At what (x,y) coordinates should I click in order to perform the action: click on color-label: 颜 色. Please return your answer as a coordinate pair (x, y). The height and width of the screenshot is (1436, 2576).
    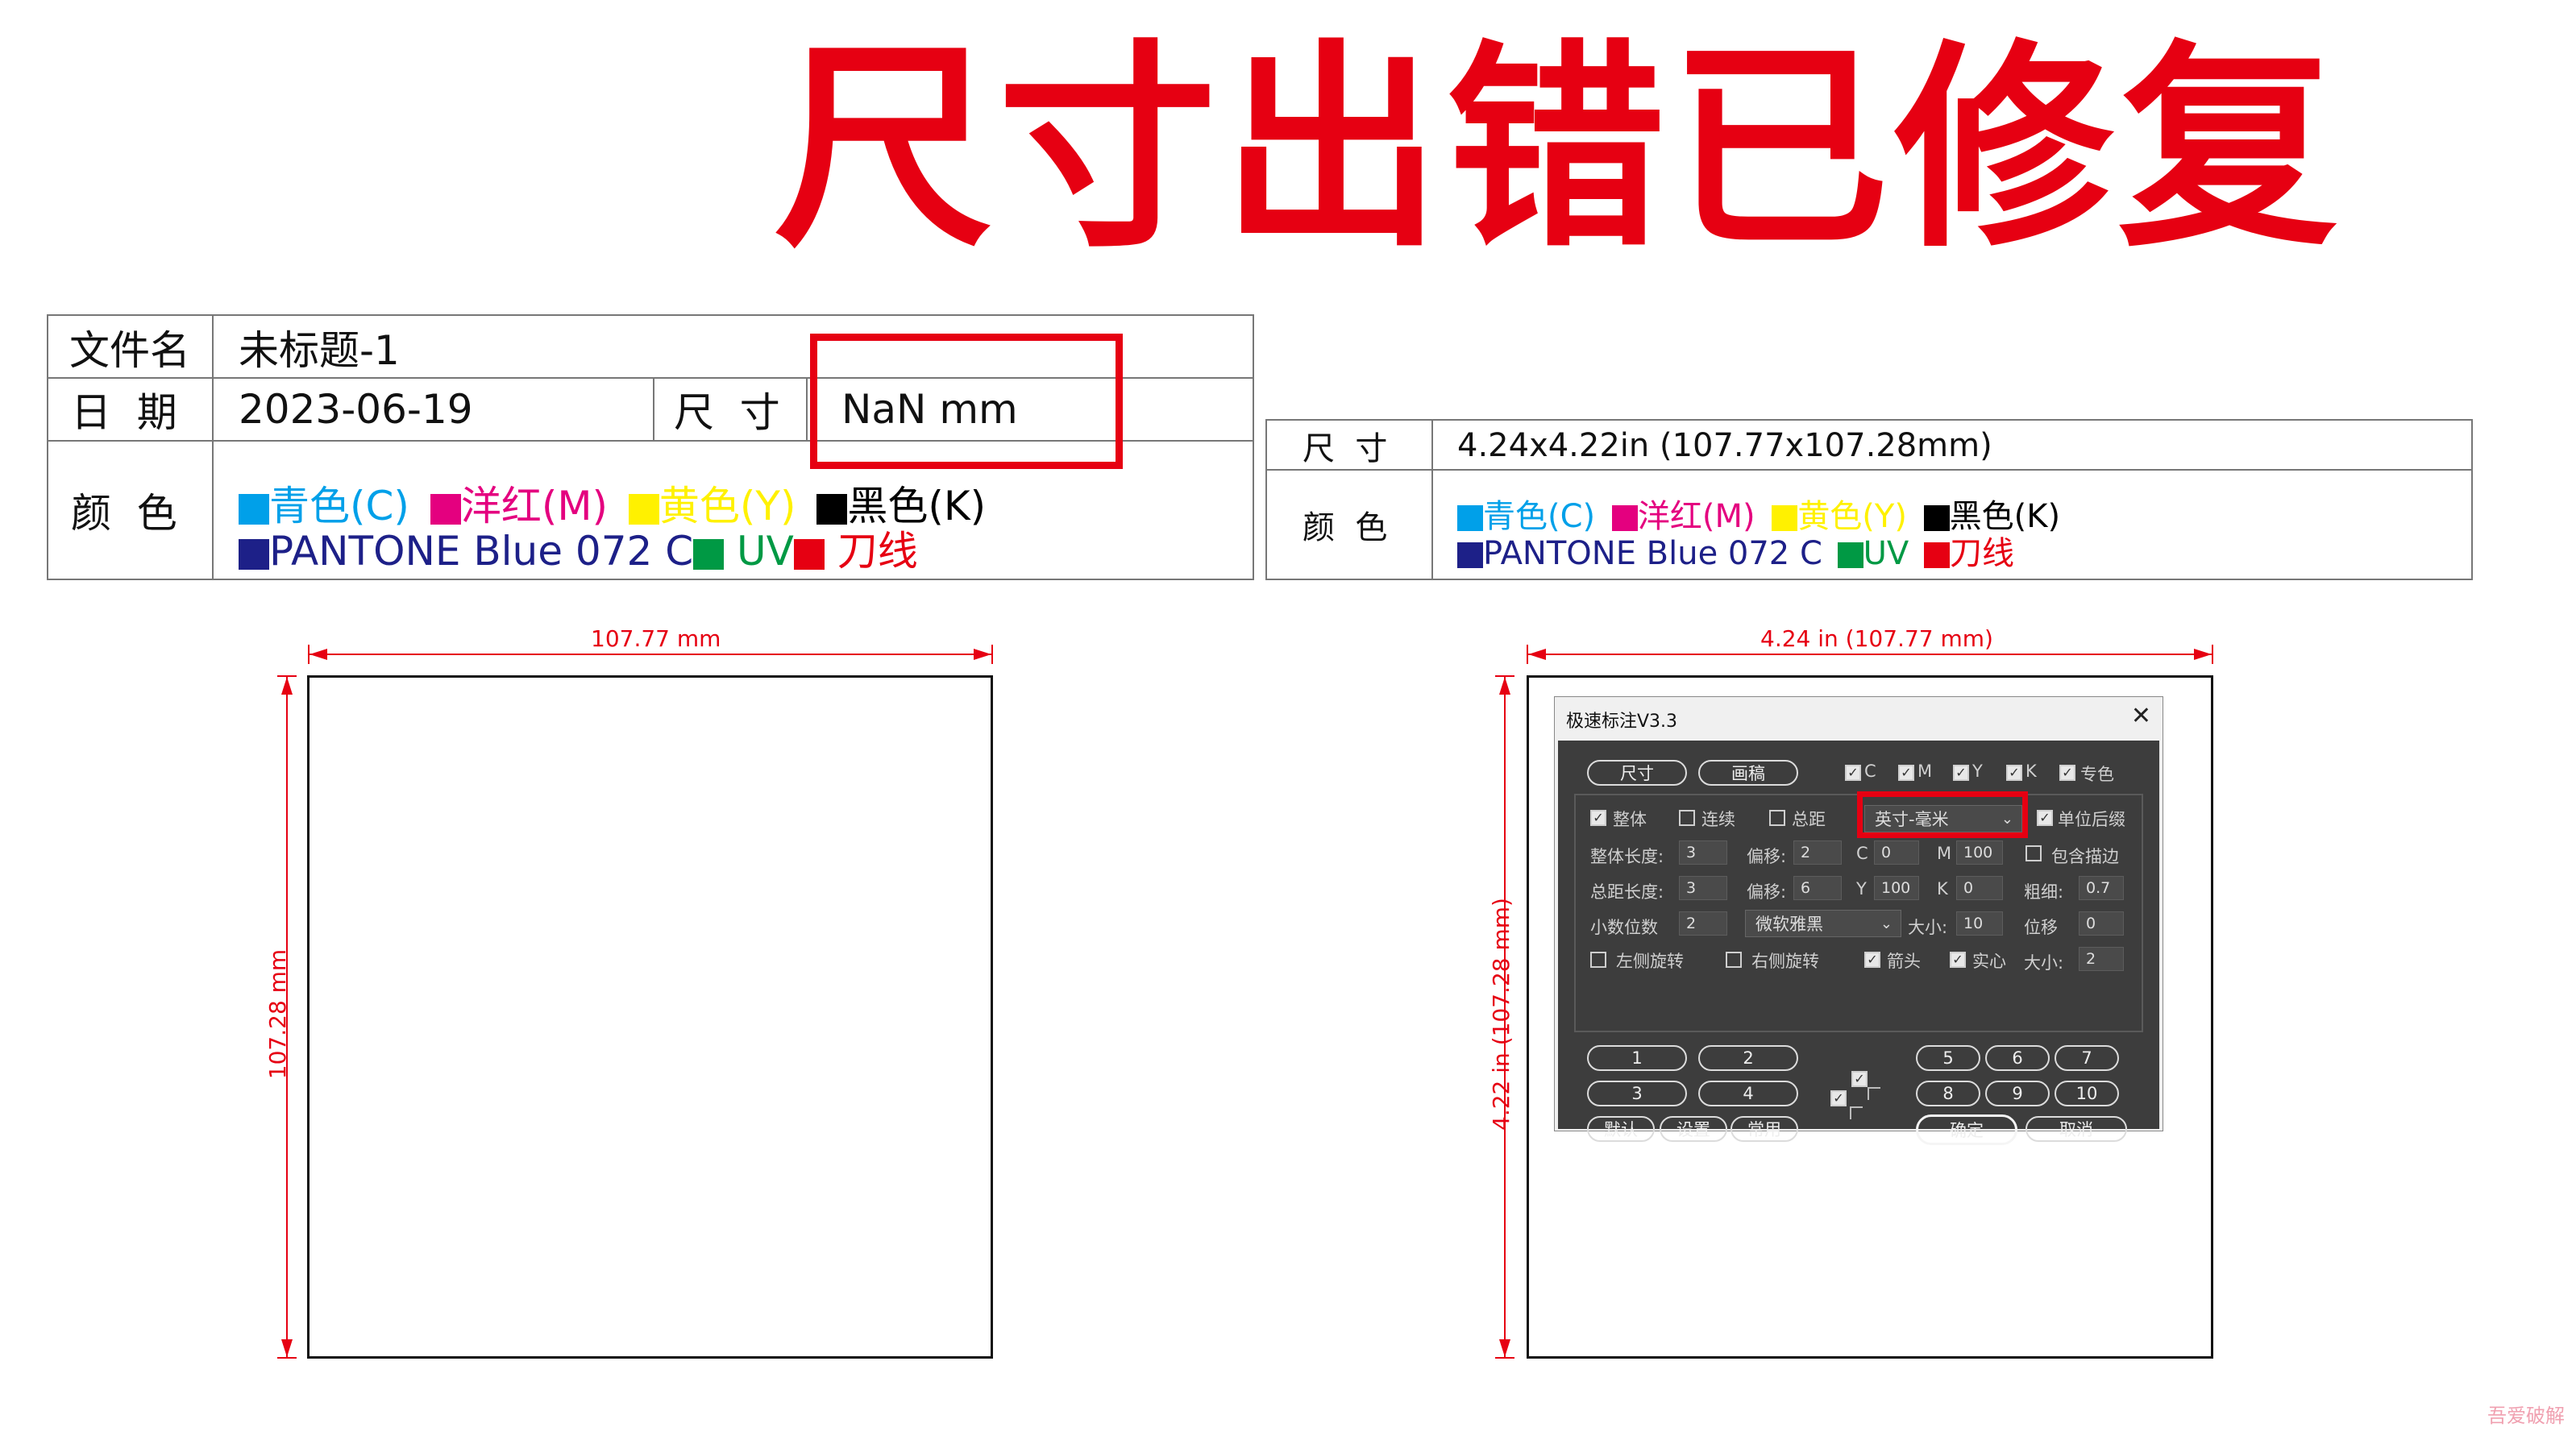
    Looking at the image, I should click on (124, 513).